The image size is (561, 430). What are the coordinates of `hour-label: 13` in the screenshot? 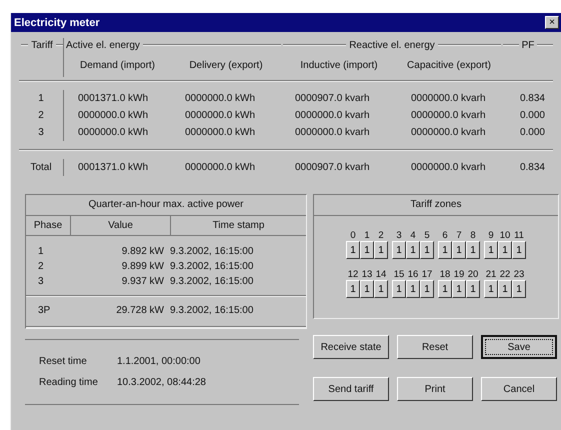 It's located at (367, 274).